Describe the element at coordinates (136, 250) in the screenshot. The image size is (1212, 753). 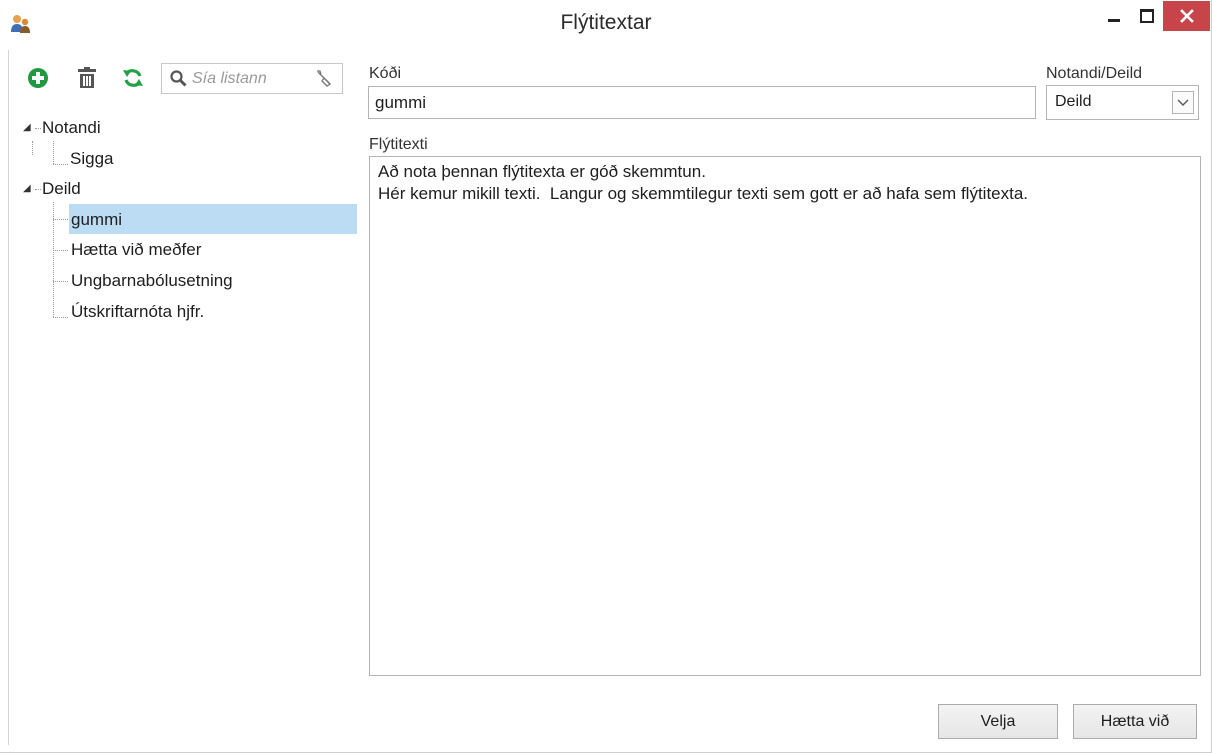
I see `tree-item: Hætta við meðfer` at that location.